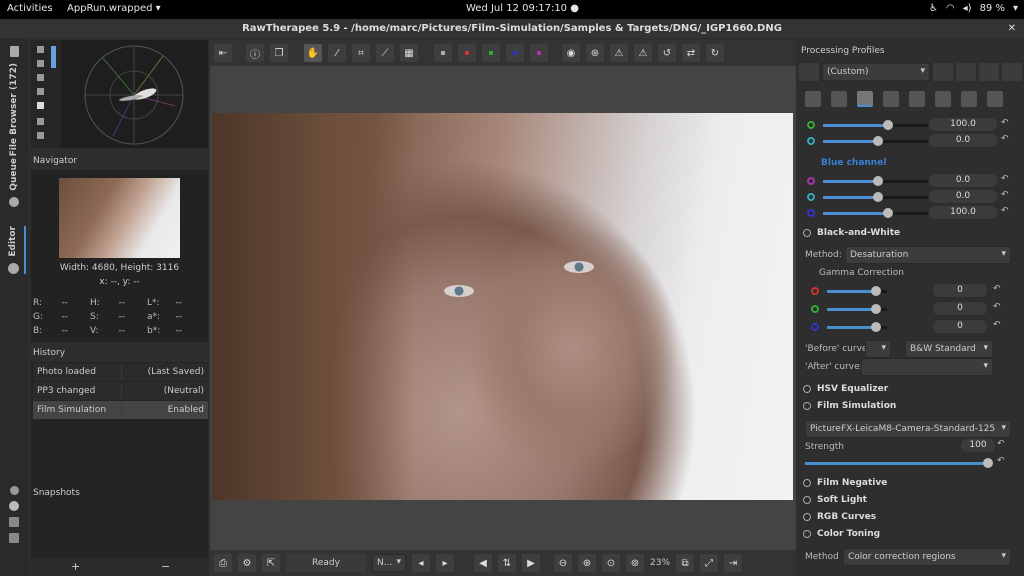  What do you see at coordinates (14, 538) in the screenshot?
I see `grid-icon` at bounding box center [14, 538].